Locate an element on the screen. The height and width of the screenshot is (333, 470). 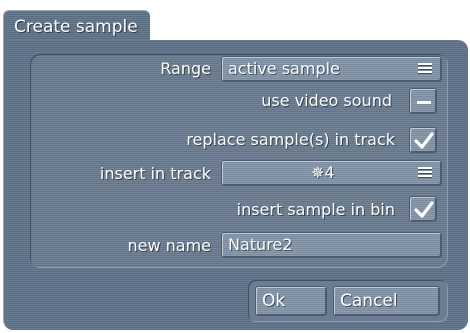
range-label: Range is located at coordinates (185, 68).